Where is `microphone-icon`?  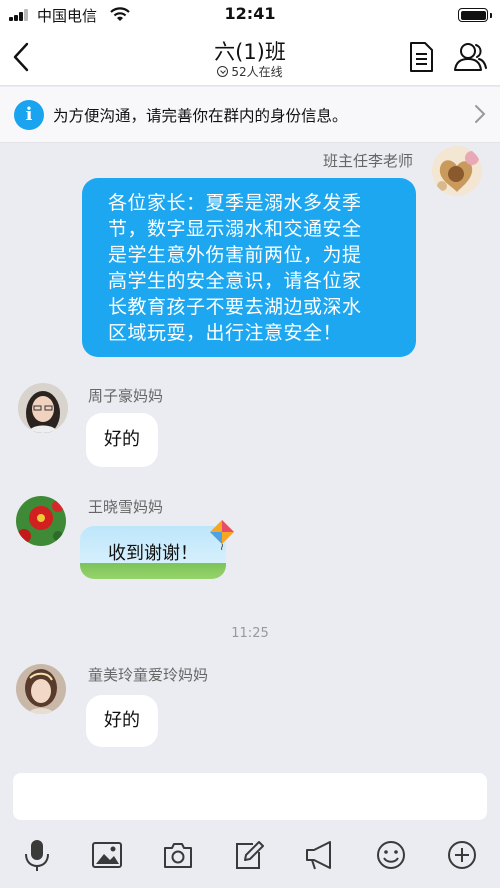 microphone-icon is located at coordinates (37, 855).